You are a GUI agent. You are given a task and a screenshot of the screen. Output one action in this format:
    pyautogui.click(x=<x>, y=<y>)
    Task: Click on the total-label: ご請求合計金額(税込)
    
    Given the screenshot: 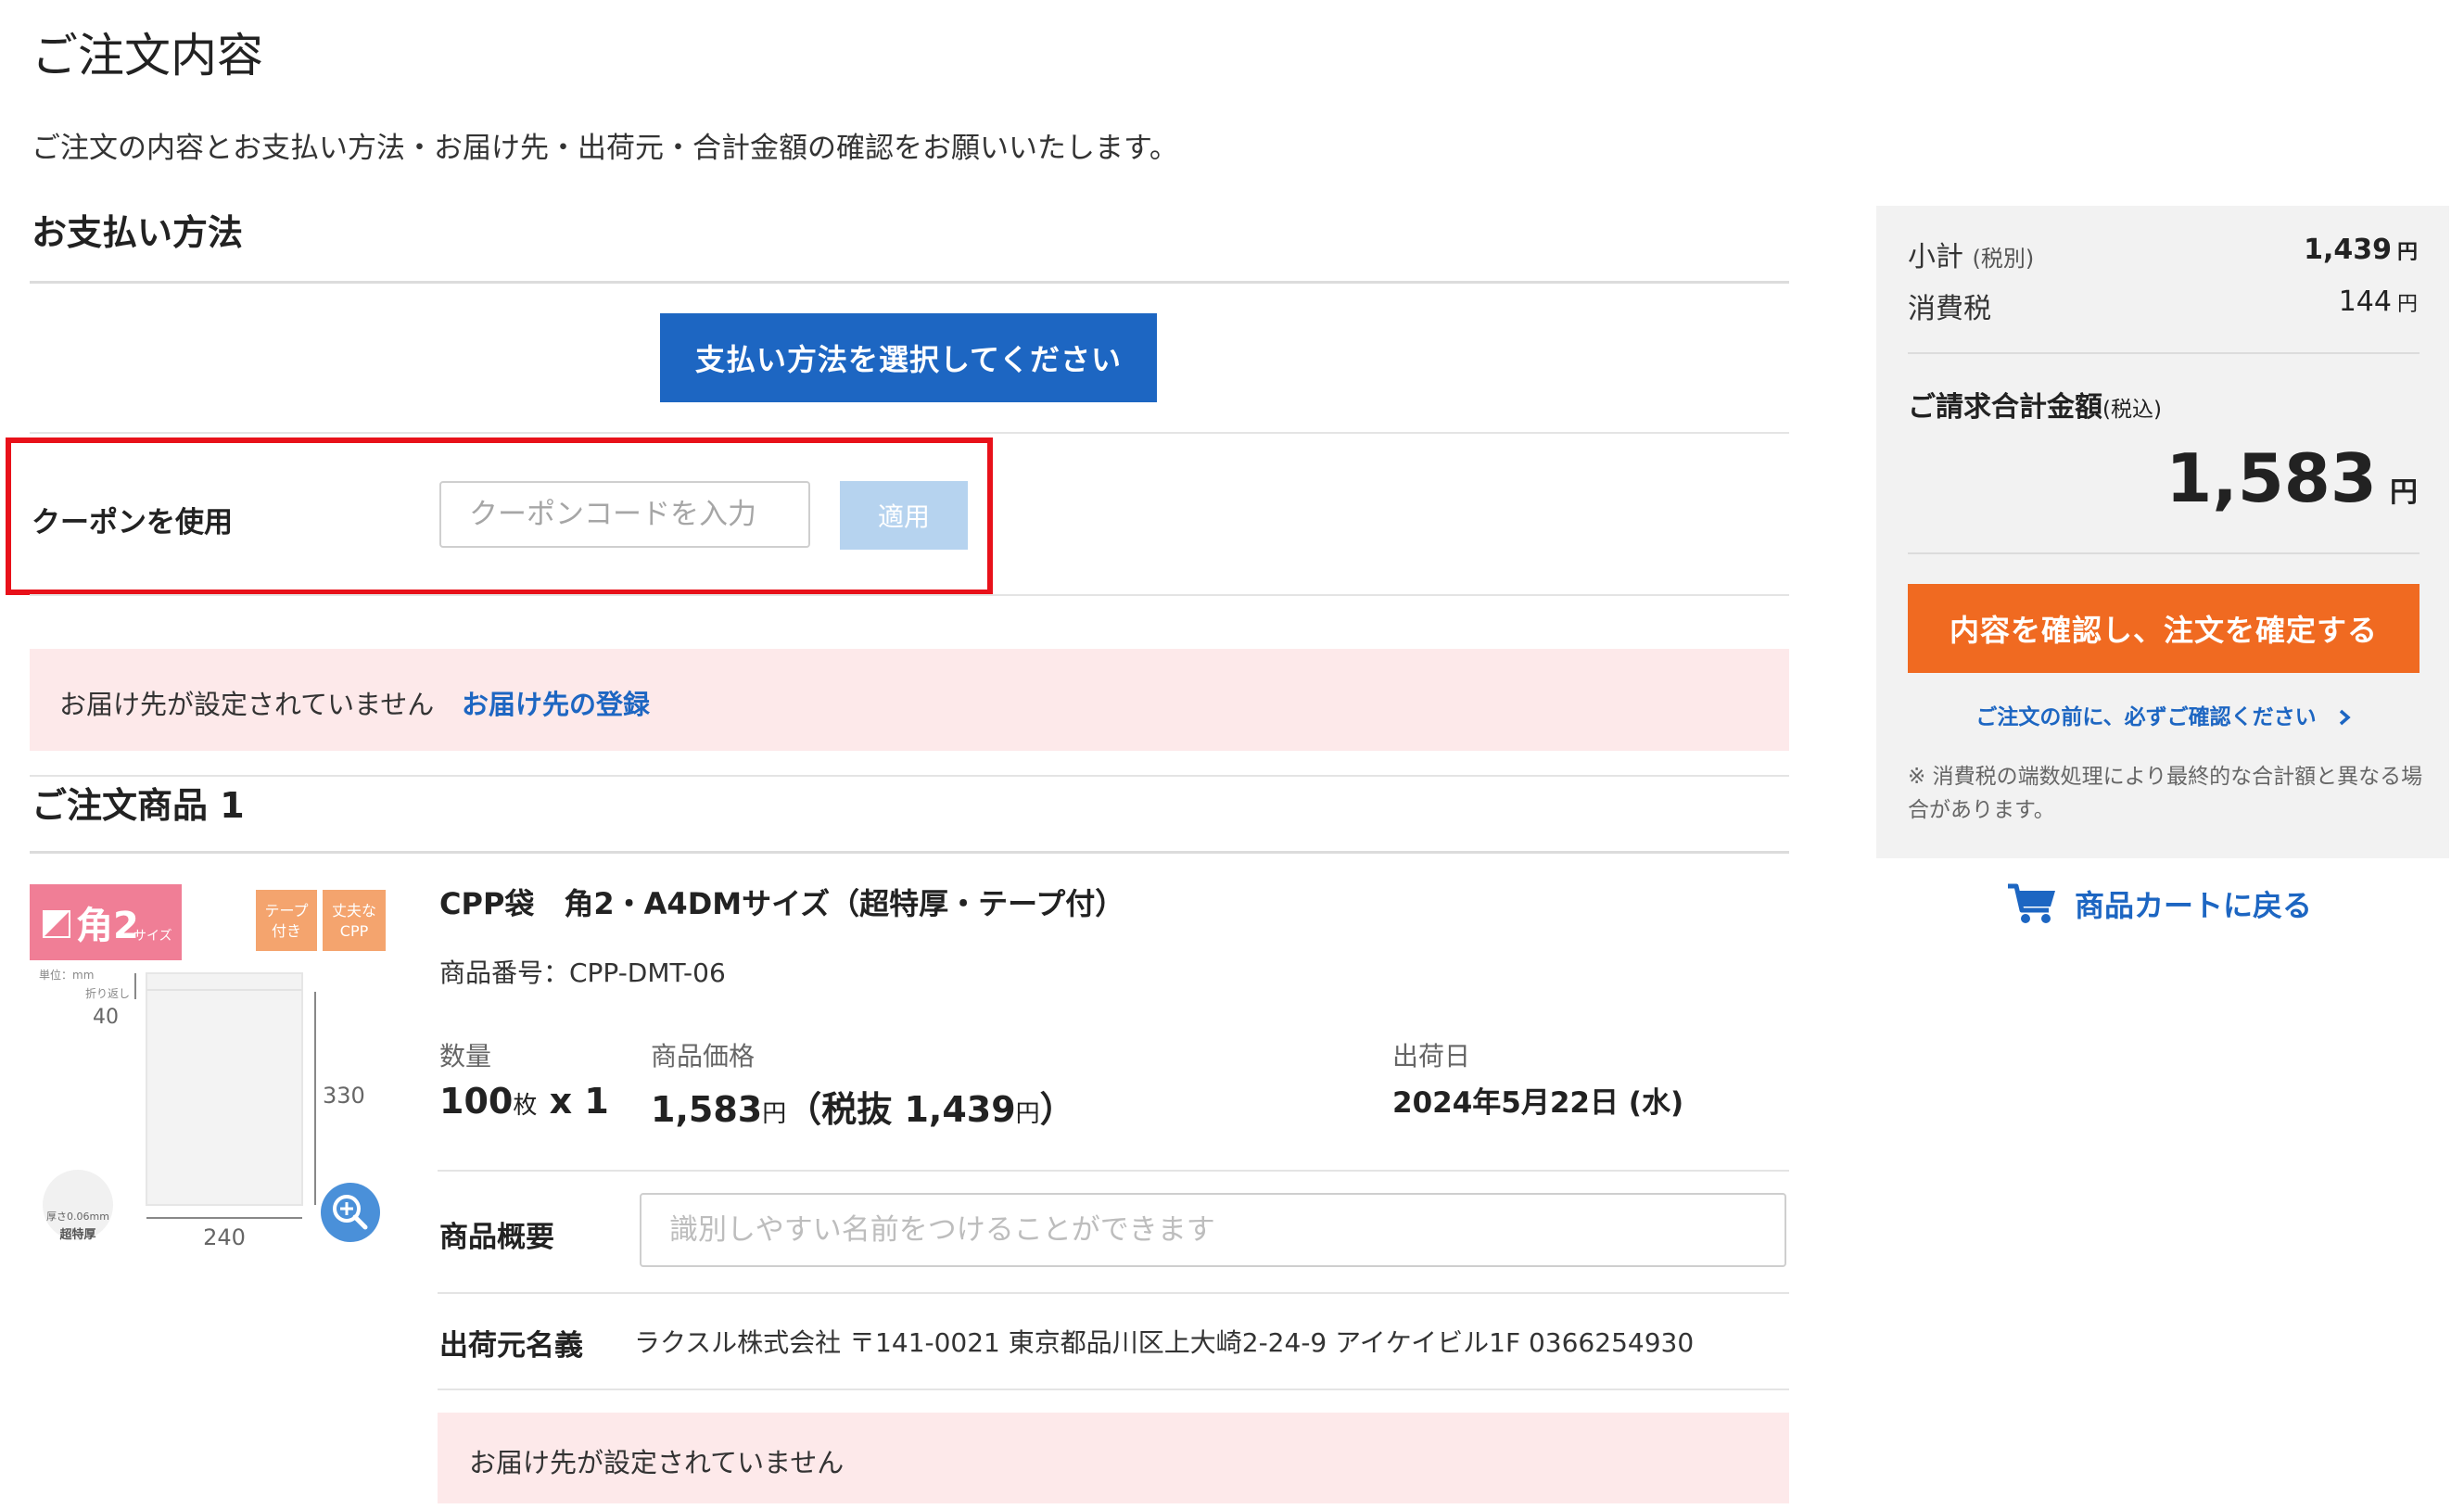 What is the action you would take?
    pyautogui.click(x=2035, y=407)
    